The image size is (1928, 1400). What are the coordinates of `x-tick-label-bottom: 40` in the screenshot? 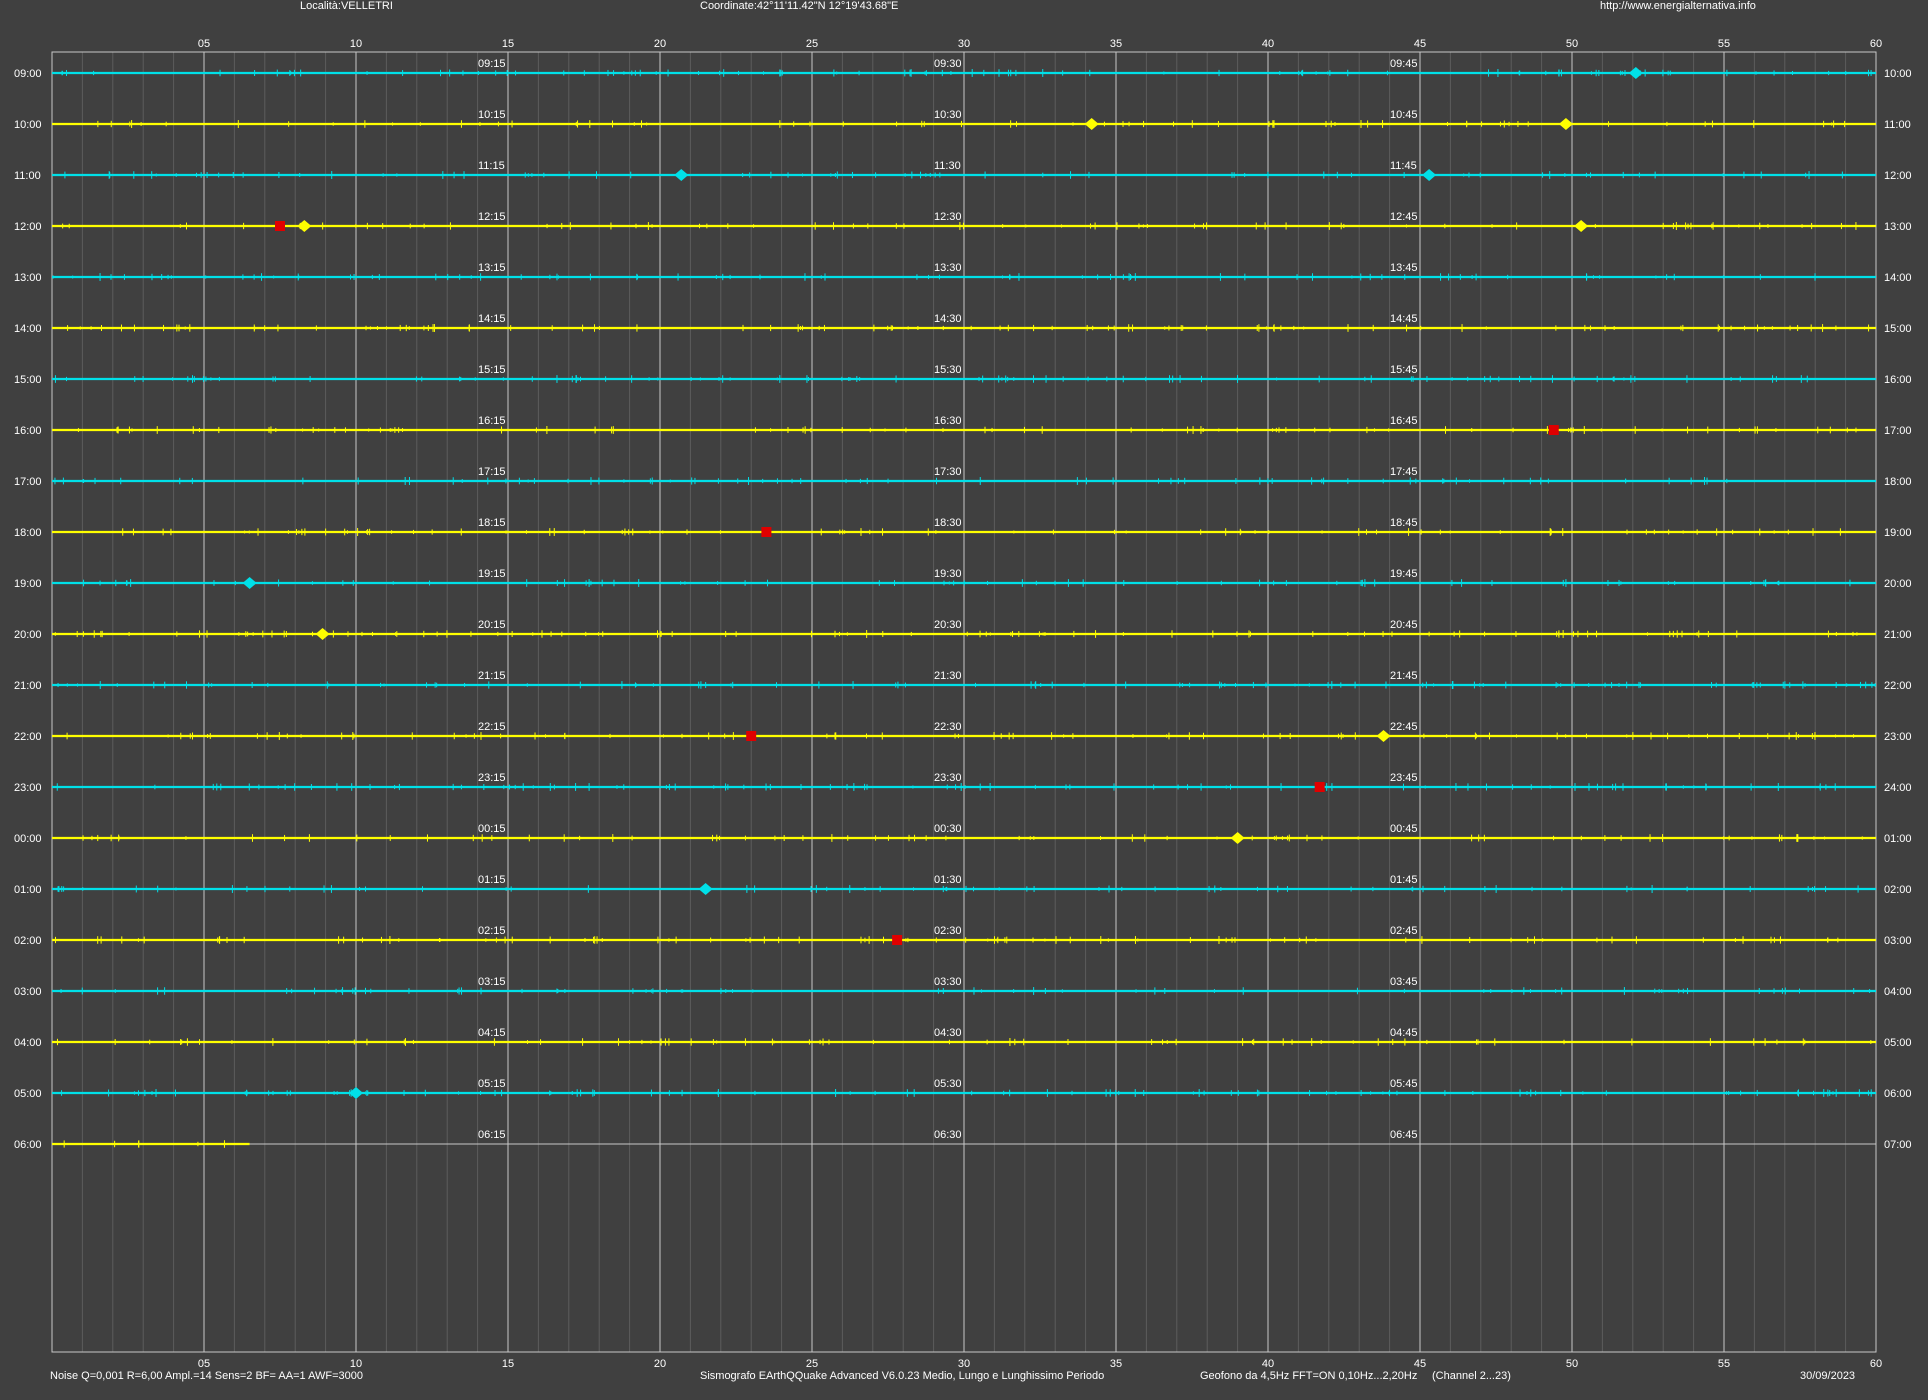 It's located at (1268, 1364).